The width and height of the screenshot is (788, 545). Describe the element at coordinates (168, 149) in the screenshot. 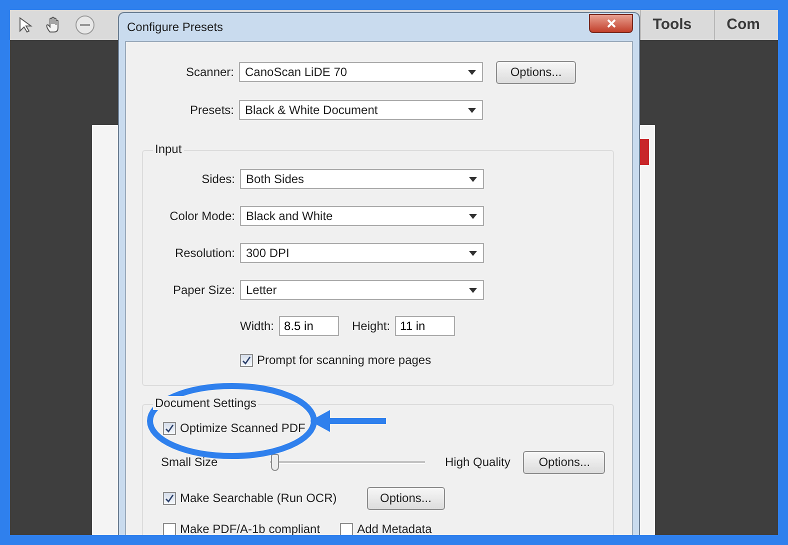

I see `group-title: Input` at that location.